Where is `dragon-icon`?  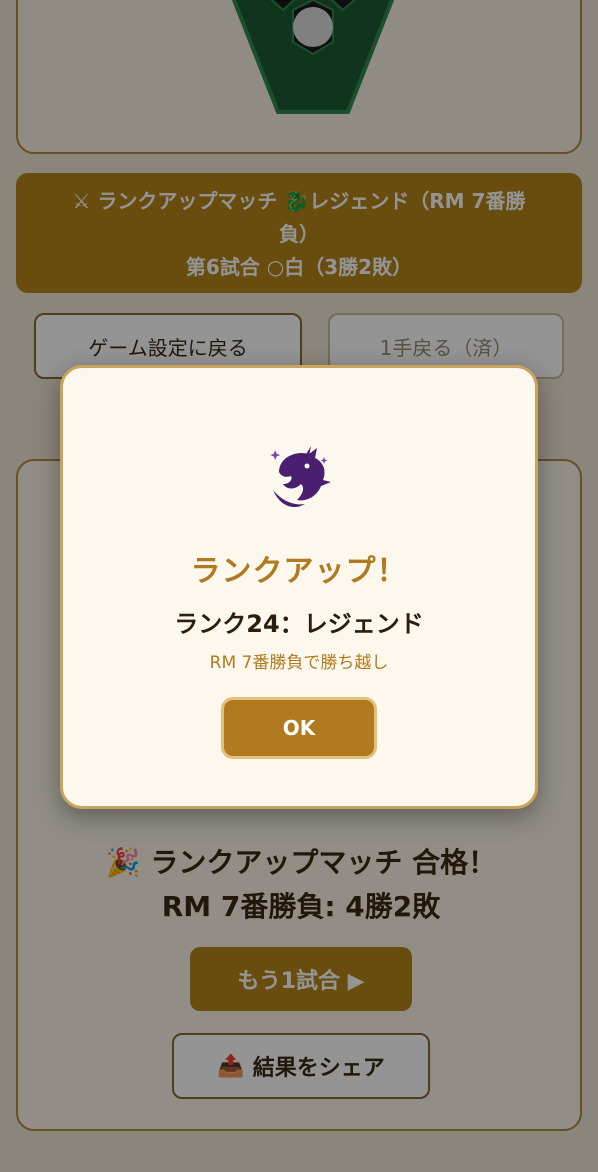
dragon-icon is located at coordinates (300, 477).